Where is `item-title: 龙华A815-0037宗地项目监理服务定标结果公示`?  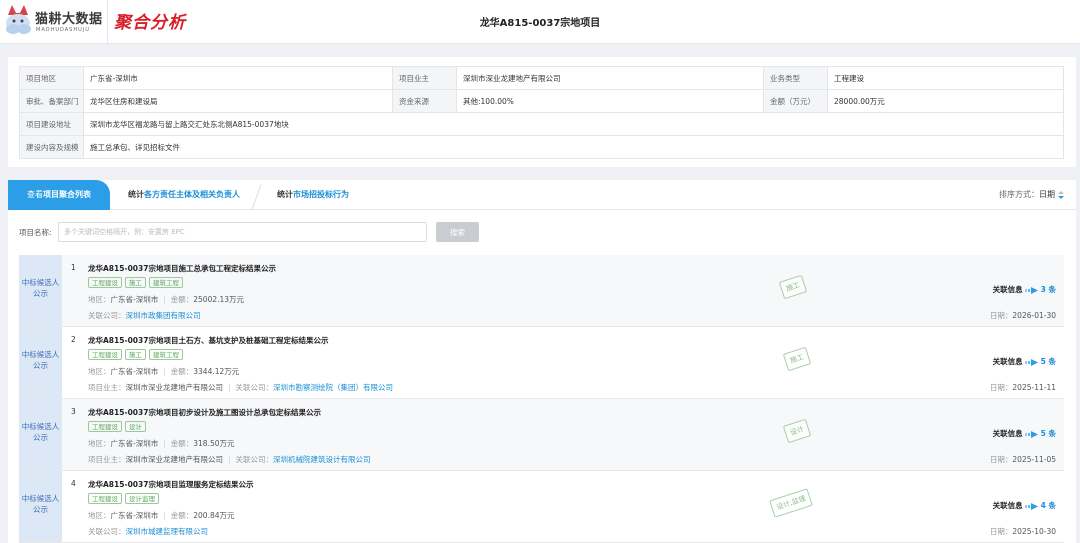 item-title: 龙华A815-0037宗地项目监理服务定标结果公示 is located at coordinates (170, 484).